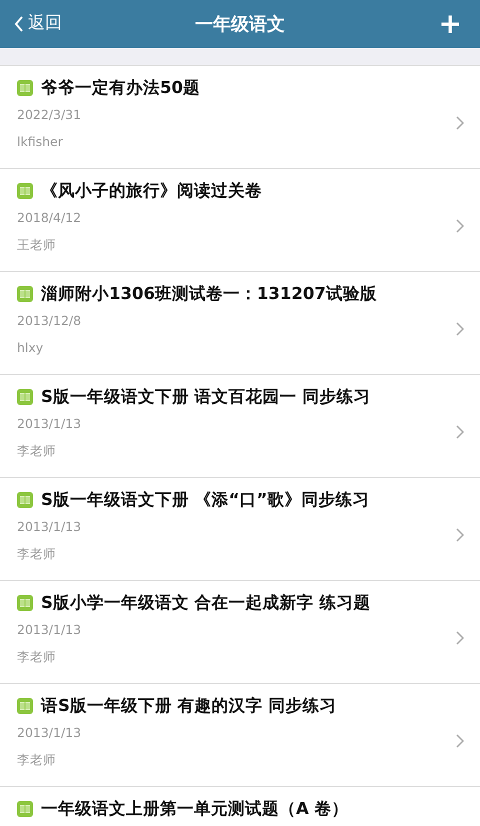 This screenshot has width=480, height=826. Describe the element at coordinates (240, 323) in the screenshot. I see `list-item: 淄师附小1306班测试卷一：131207试验版 2013/12/8 hlxy` at that location.